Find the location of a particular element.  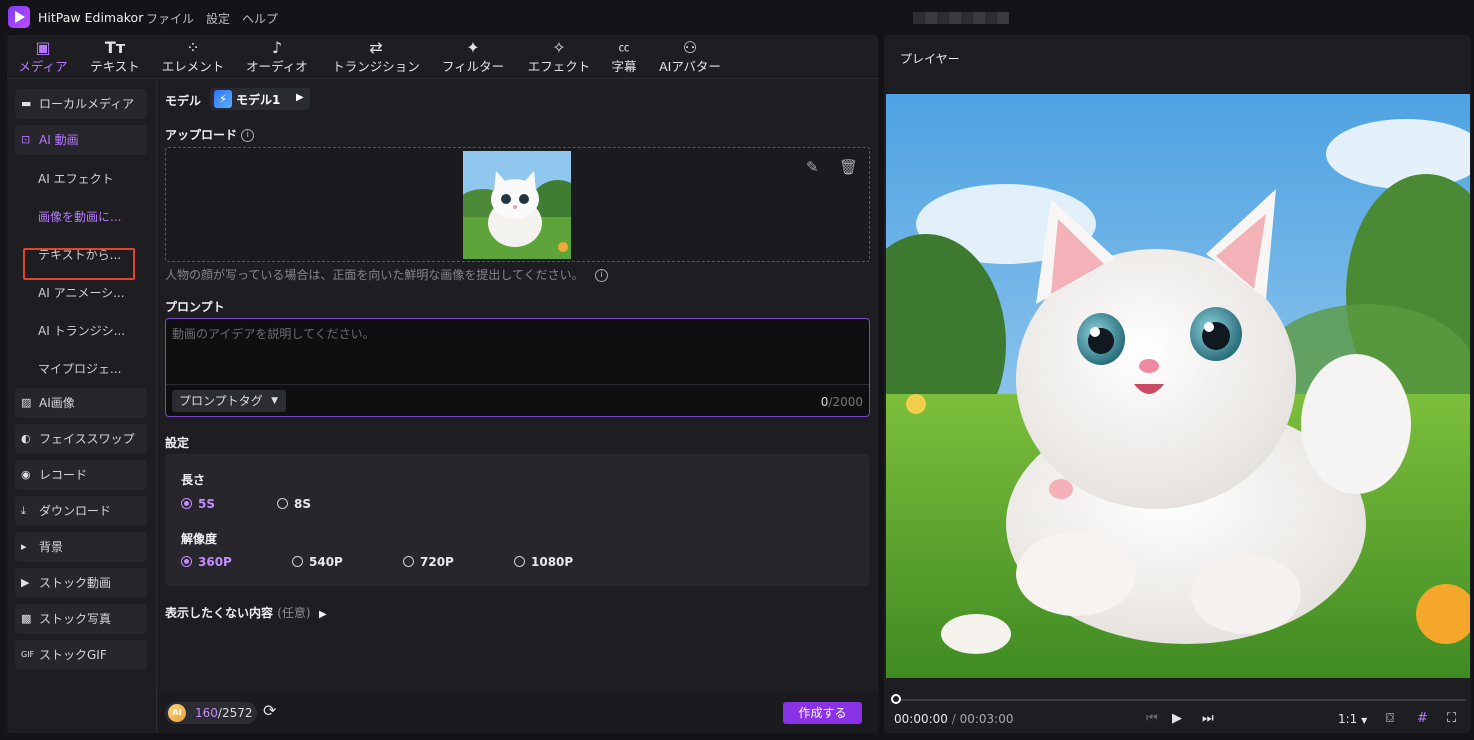

blurred-title is located at coordinates (961, 18).